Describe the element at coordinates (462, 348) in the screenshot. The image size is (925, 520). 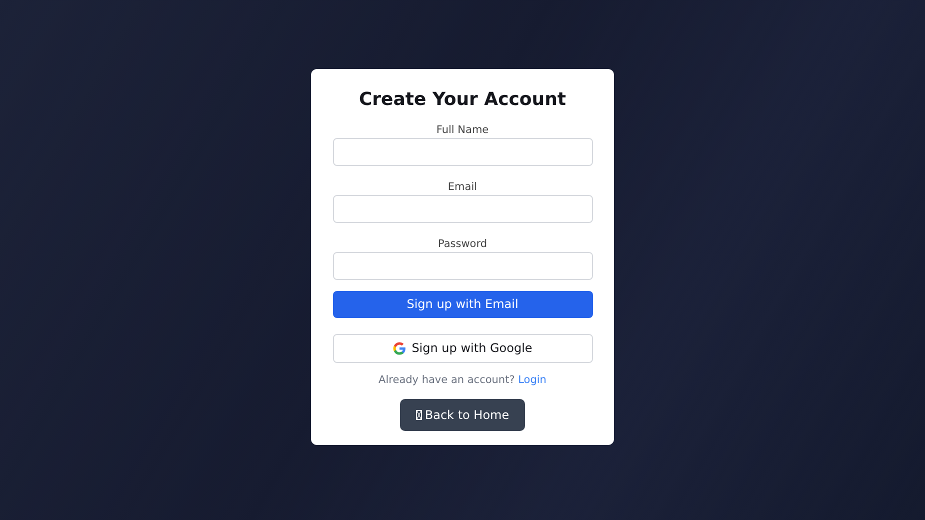
I see `google-signup-button: Sign up with Google` at that location.